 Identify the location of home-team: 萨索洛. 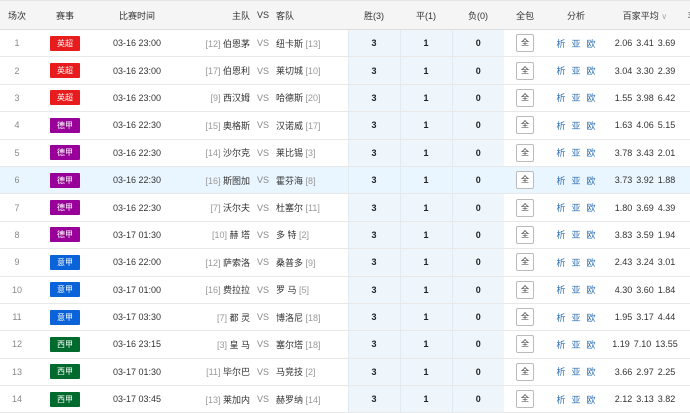
(236, 263).